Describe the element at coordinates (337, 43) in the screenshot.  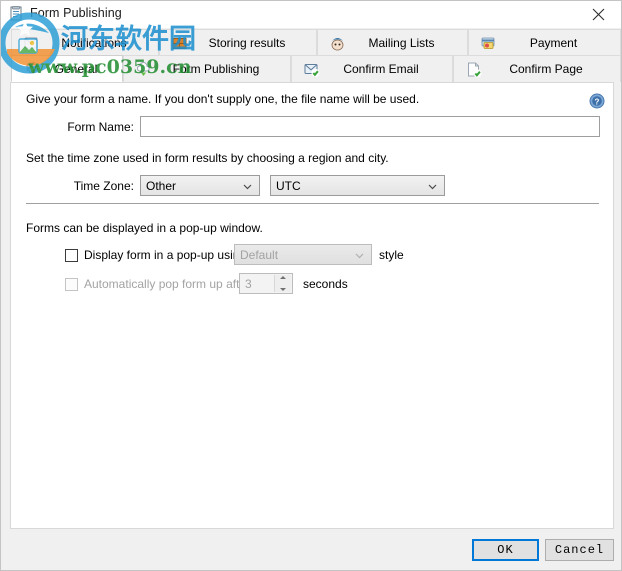
I see `mailchimp-monkey-icon` at that location.